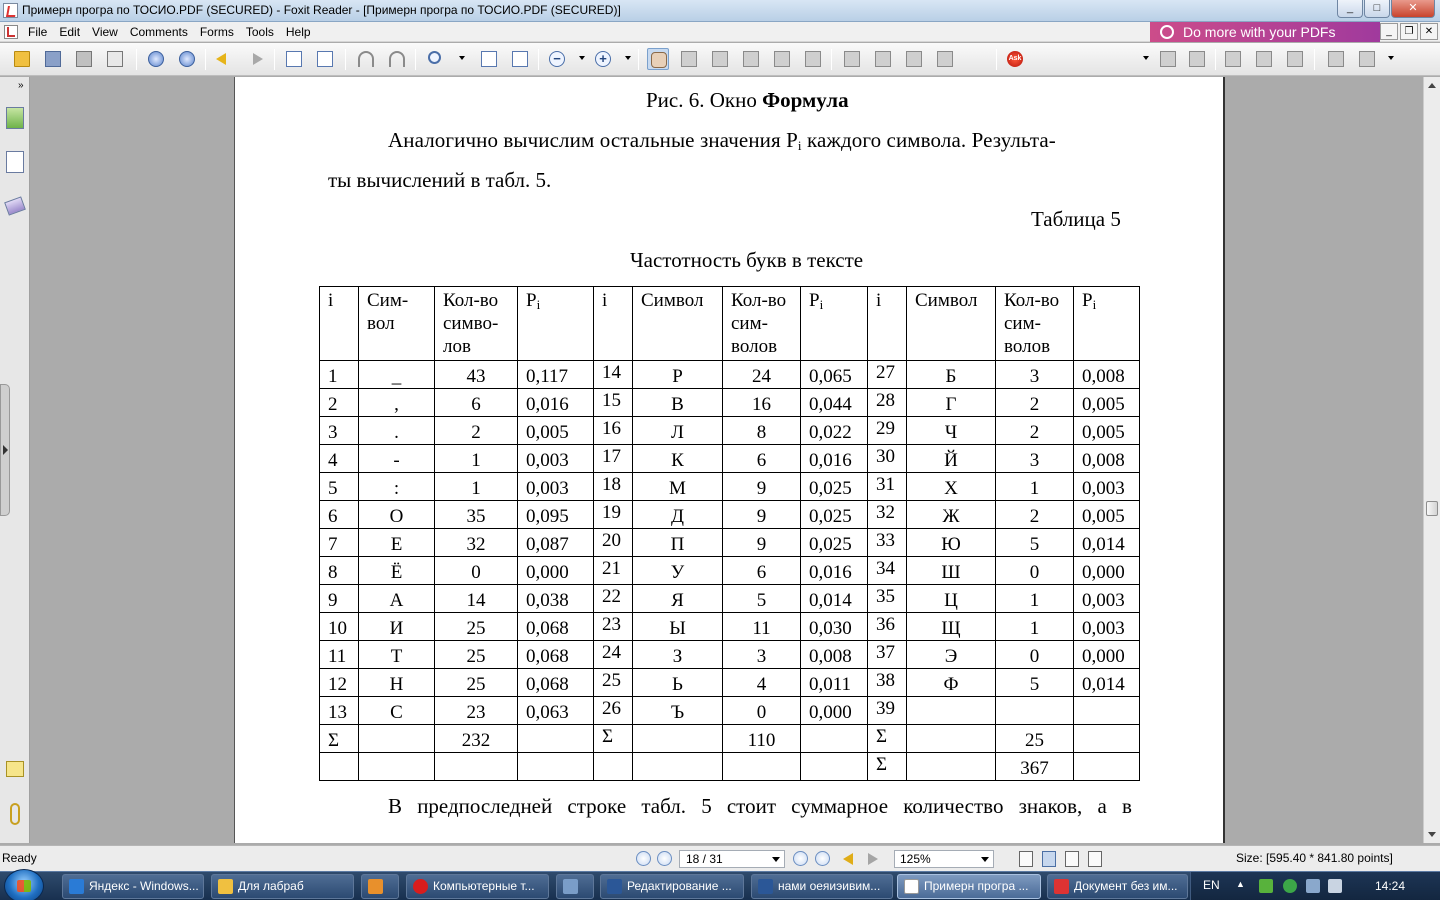 This screenshot has height=900, width=1440. What do you see at coordinates (22, 59) in the screenshot?
I see `open-button` at bounding box center [22, 59].